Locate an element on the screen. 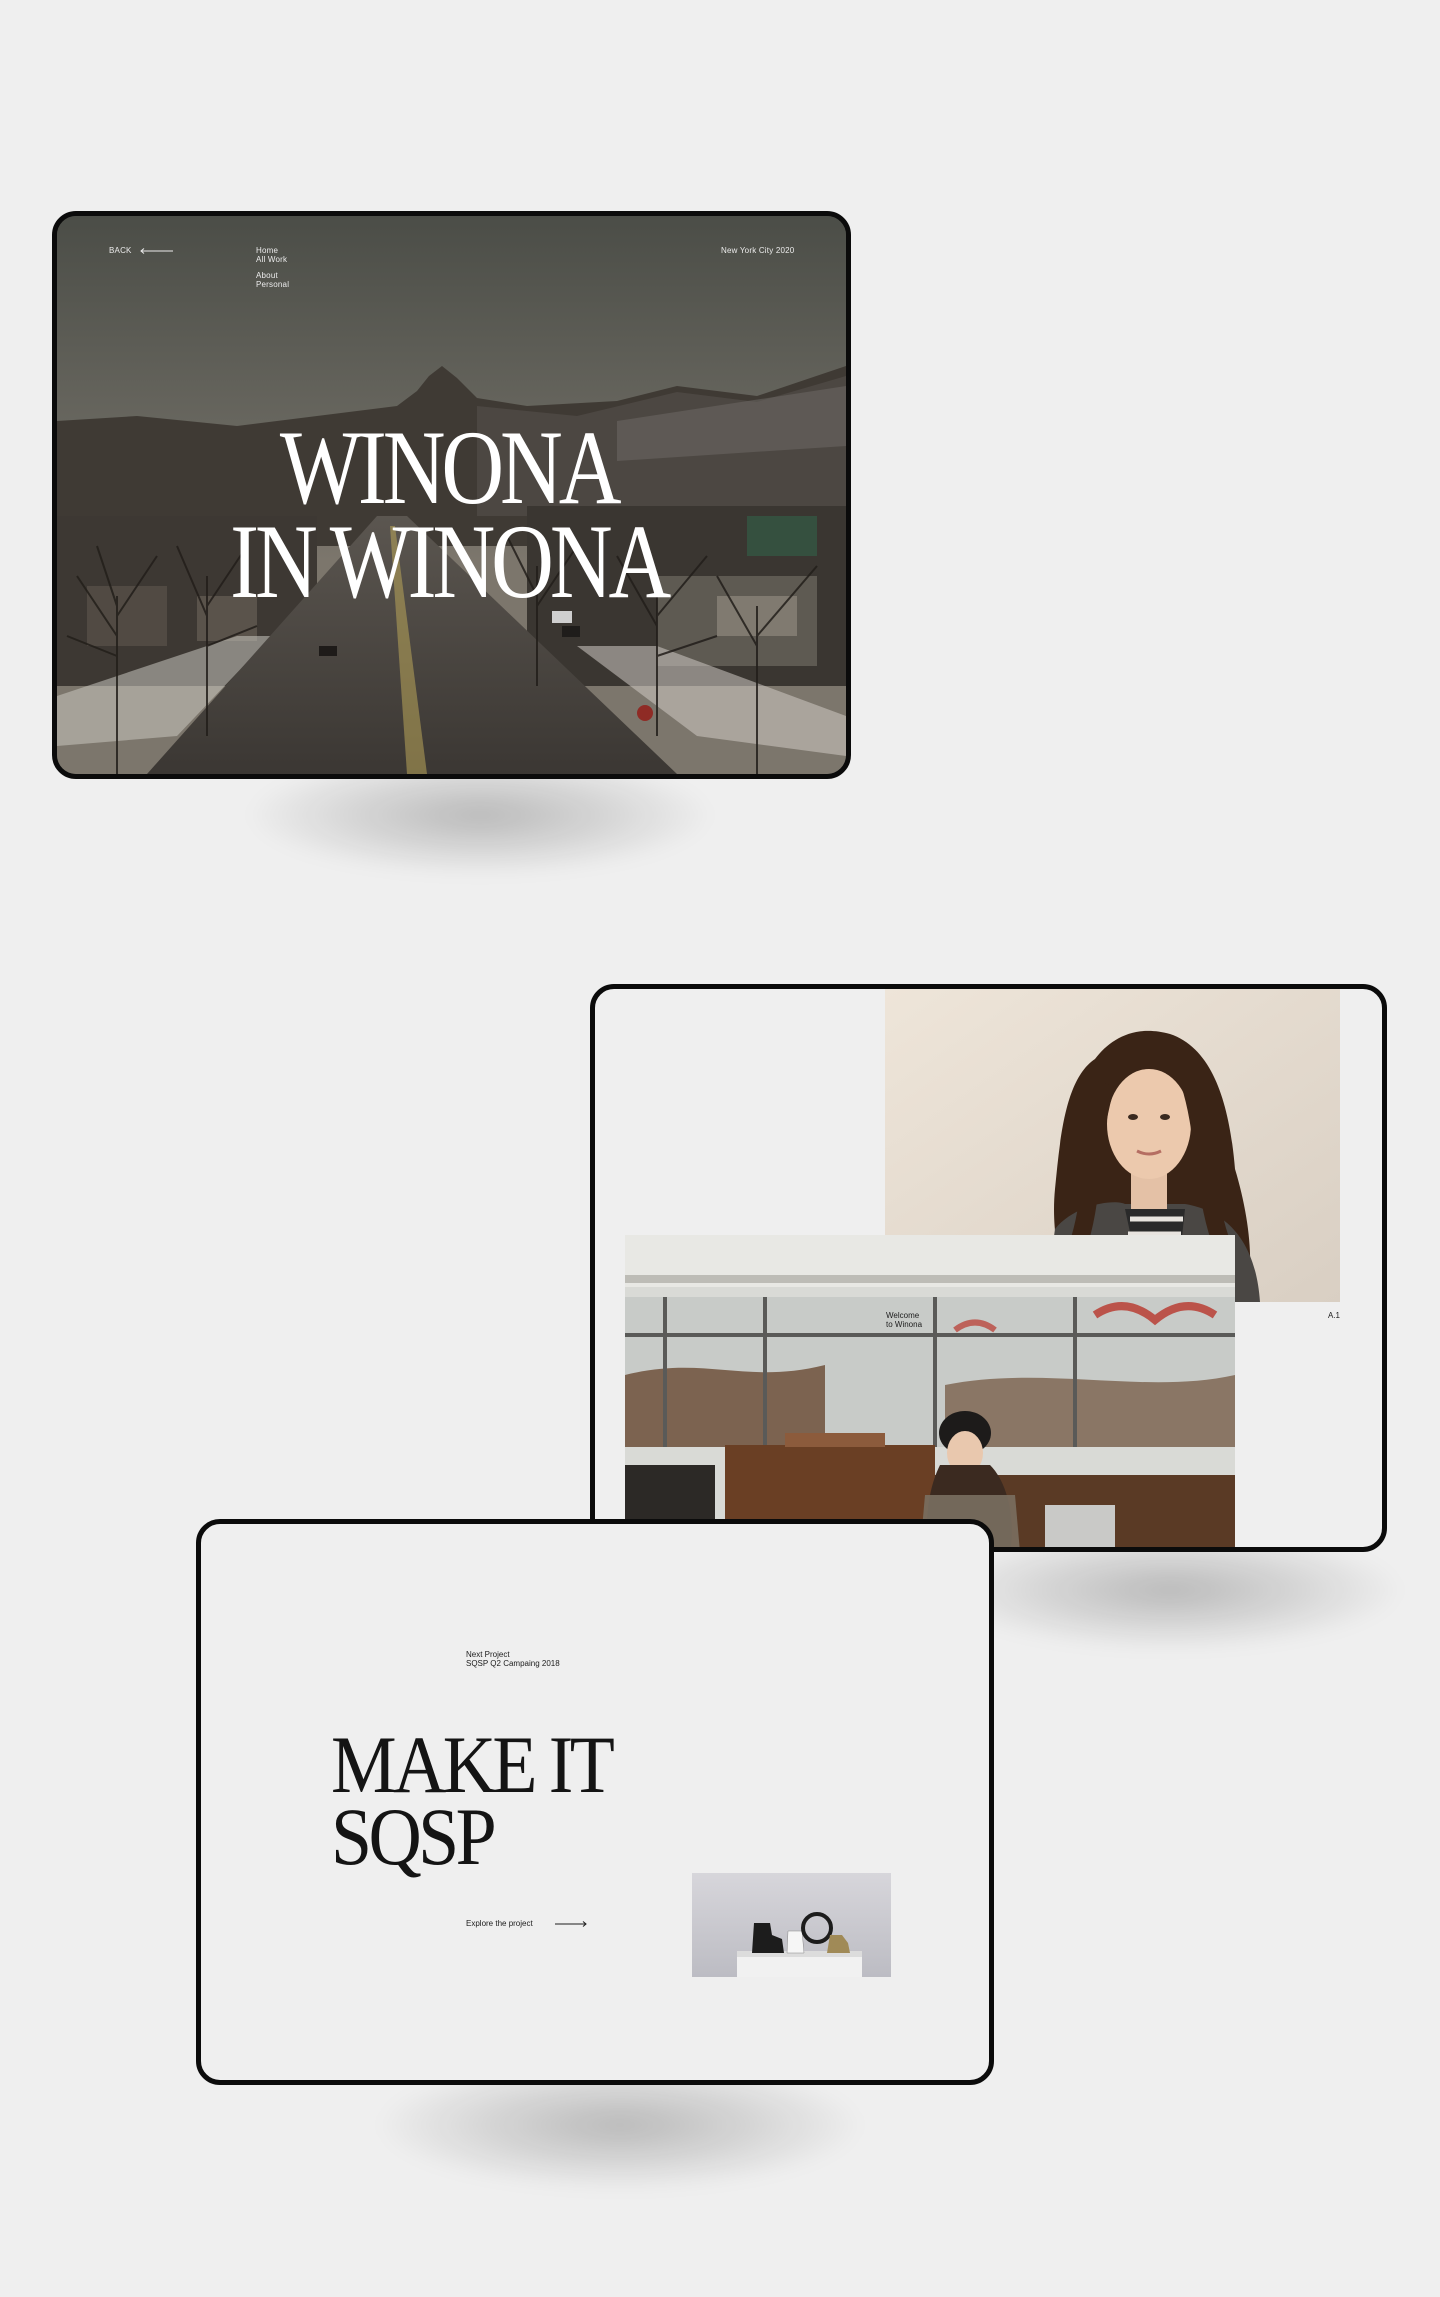 The image size is (1440, 2297). hero-title-line2: IN WINONA is located at coordinates (450, 561).